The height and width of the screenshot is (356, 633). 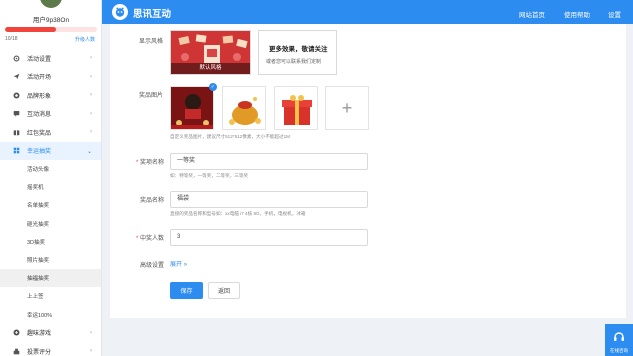 What do you see at coordinates (39, 115) in the screenshot?
I see `sidebar-item-label: 互动消息` at bounding box center [39, 115].